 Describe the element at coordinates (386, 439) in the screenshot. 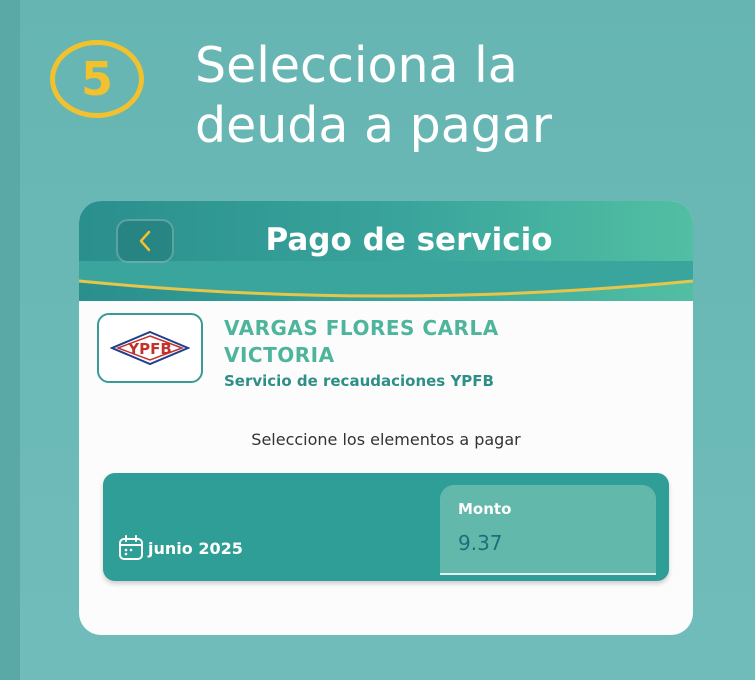

I see `instructions-text: Seleccione los elementos a pagar` at that location.